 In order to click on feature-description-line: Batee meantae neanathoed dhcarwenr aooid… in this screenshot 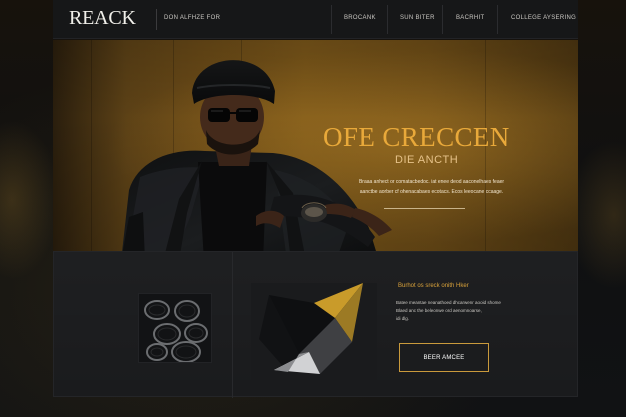, I will do `click(448, 302)`.